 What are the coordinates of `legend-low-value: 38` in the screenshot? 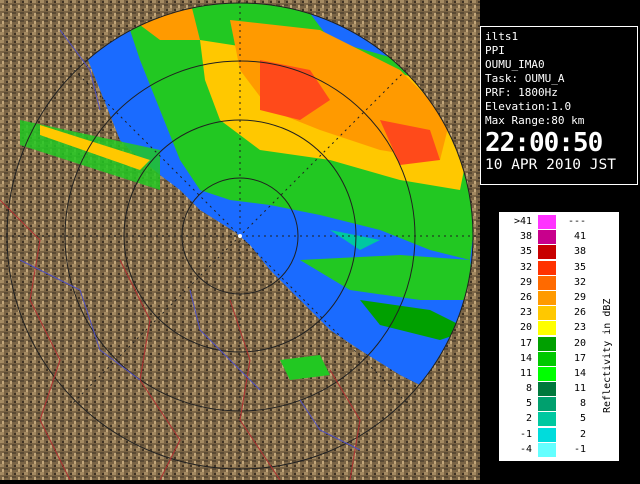 It's located at (525, 237).